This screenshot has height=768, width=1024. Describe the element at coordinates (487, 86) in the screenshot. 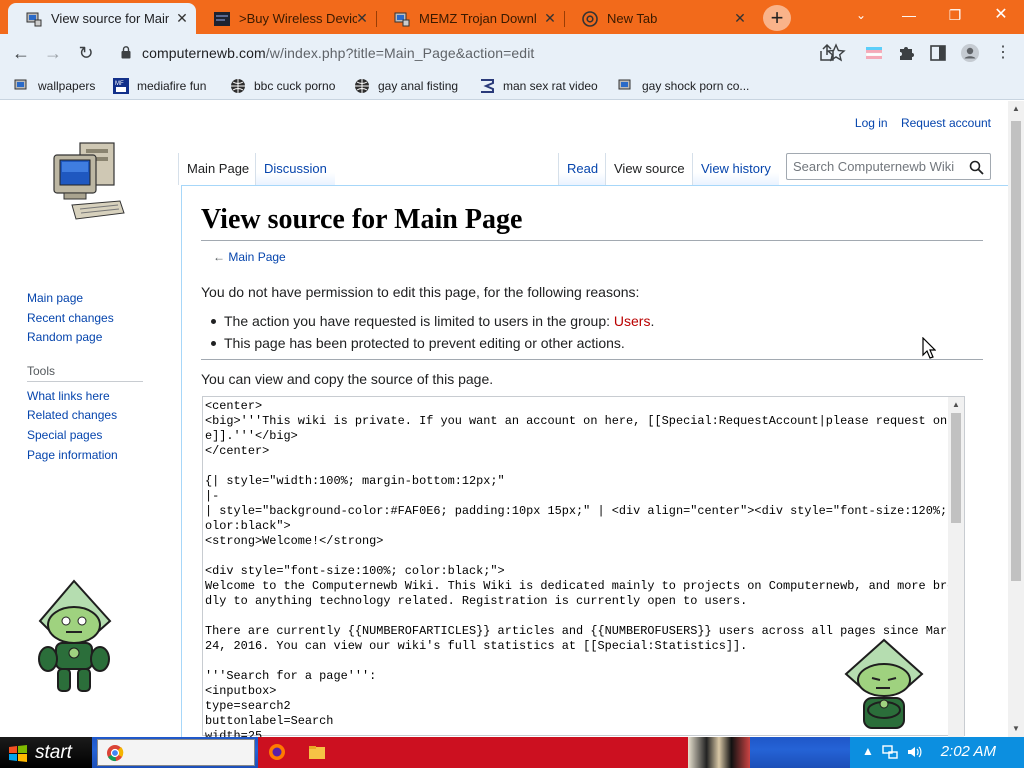

I see `sigma-icon` at that location.